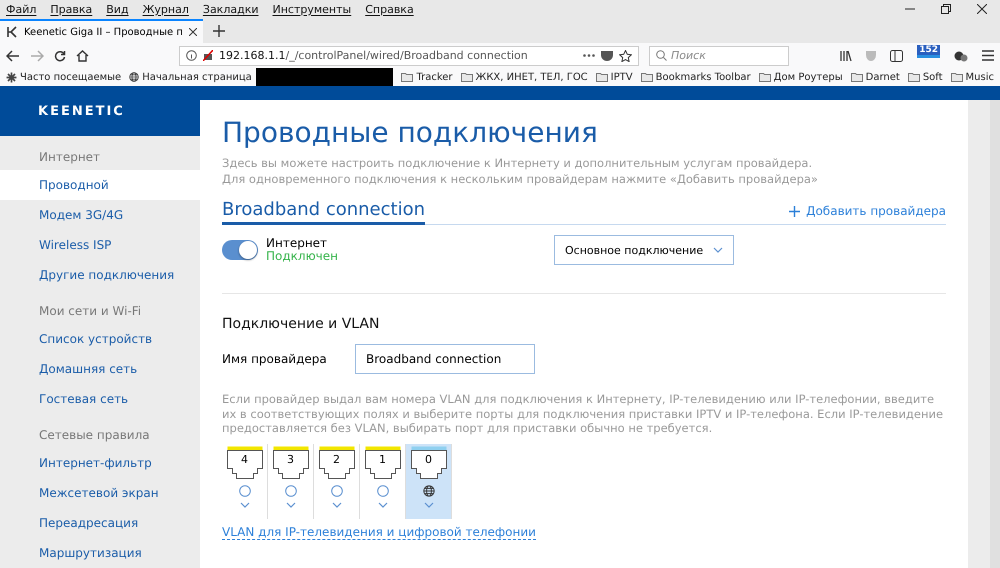  What do you see at coordinates (867, 214) in the screenshot?
I see `add-provider-link: Добавить провайдера` at bounding box center [867, 214].